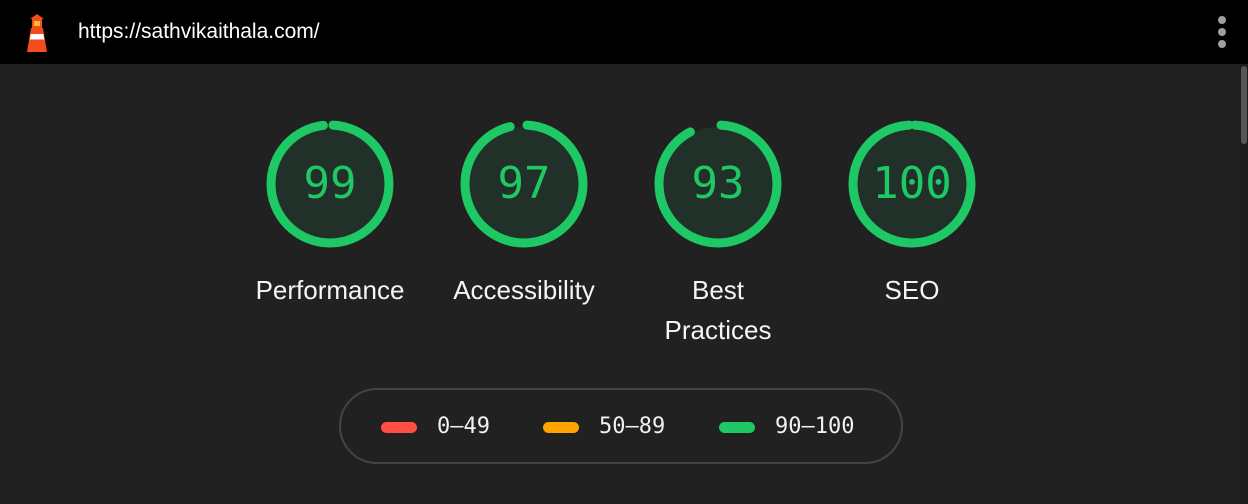  What do you see at coordinates (399, 427) in the screenshot?
I see `fail-swatch` at bounding box center [399, 427].